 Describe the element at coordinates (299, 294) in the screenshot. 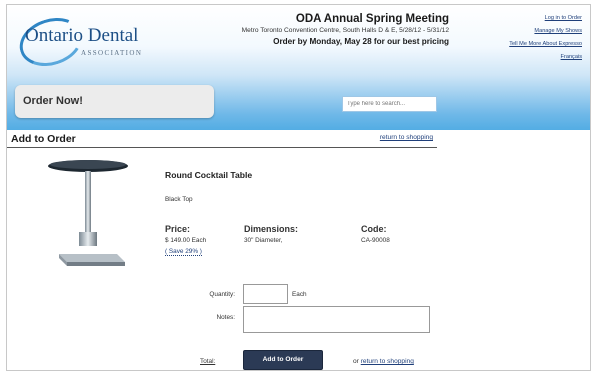

I see `each-unit-label: Each` at that location.